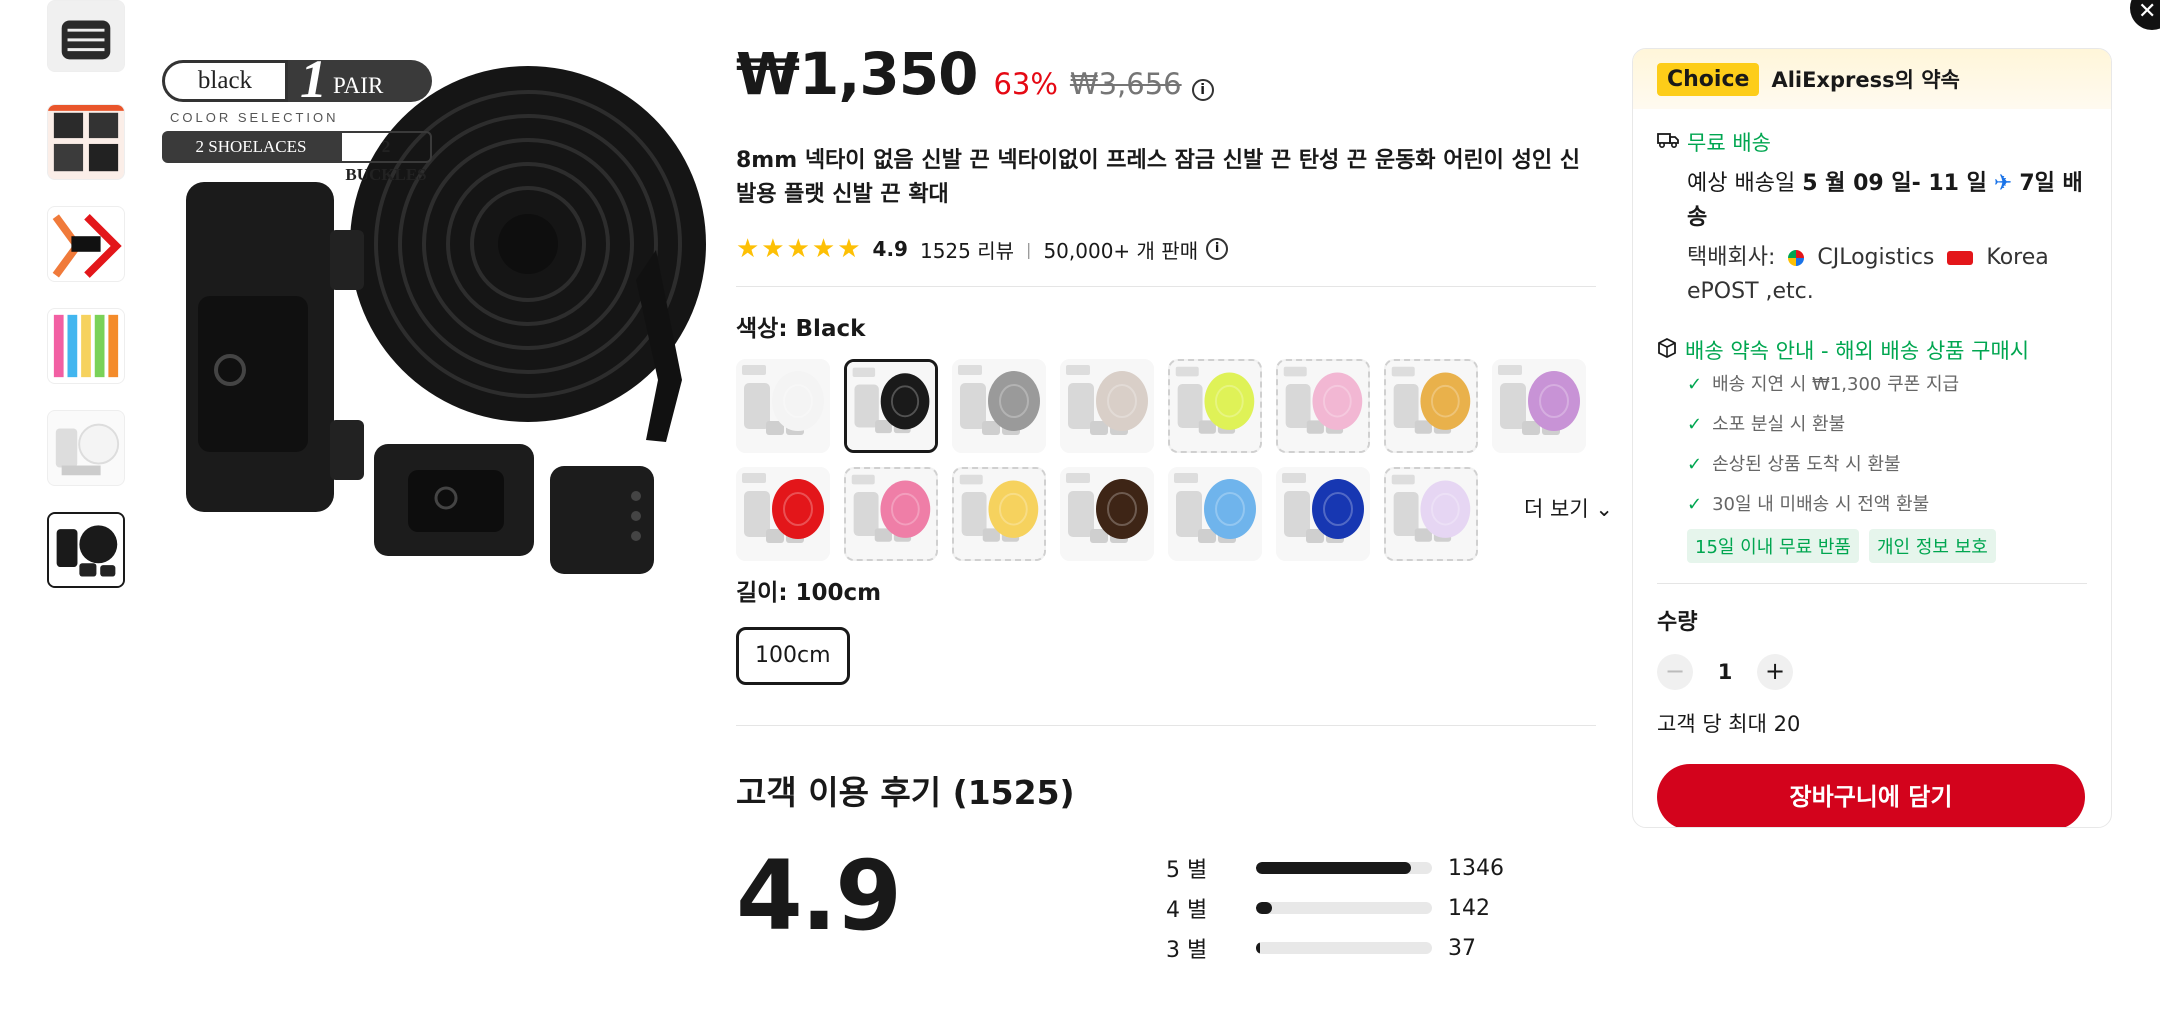  What do you see at coordinates (1871, 795) in the screenshot?
I see `add-to-cart-button: 장바구니에 담기` at bounding box center [1871, 795].